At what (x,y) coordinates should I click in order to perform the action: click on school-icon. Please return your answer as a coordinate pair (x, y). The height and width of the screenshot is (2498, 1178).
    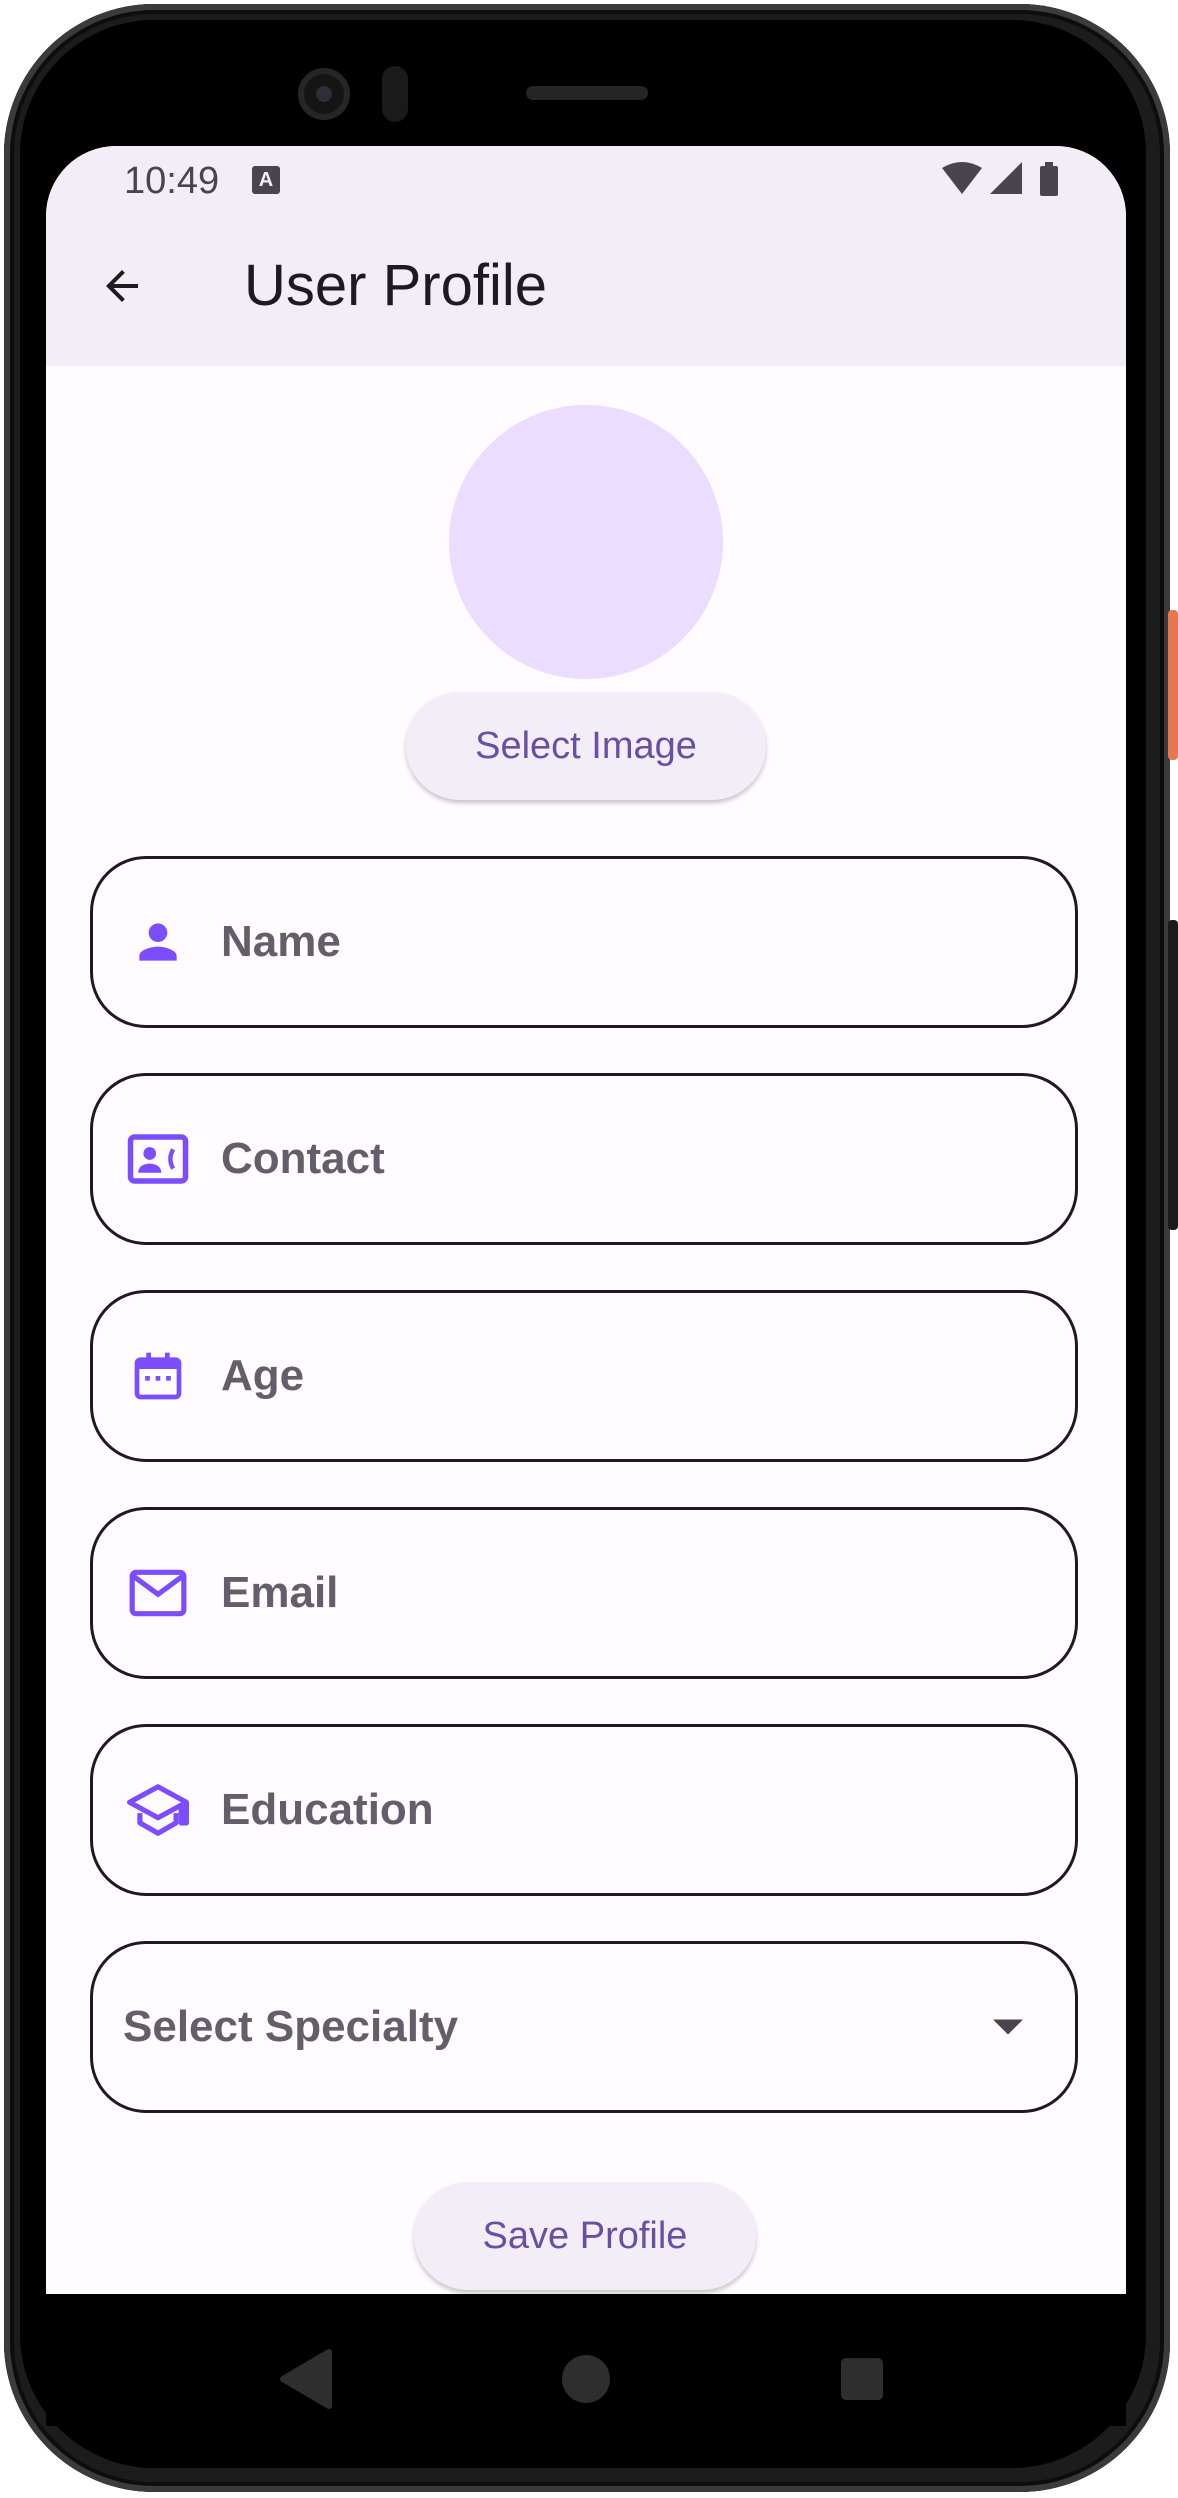
    Looking at the image, I should click on (158, 1810).